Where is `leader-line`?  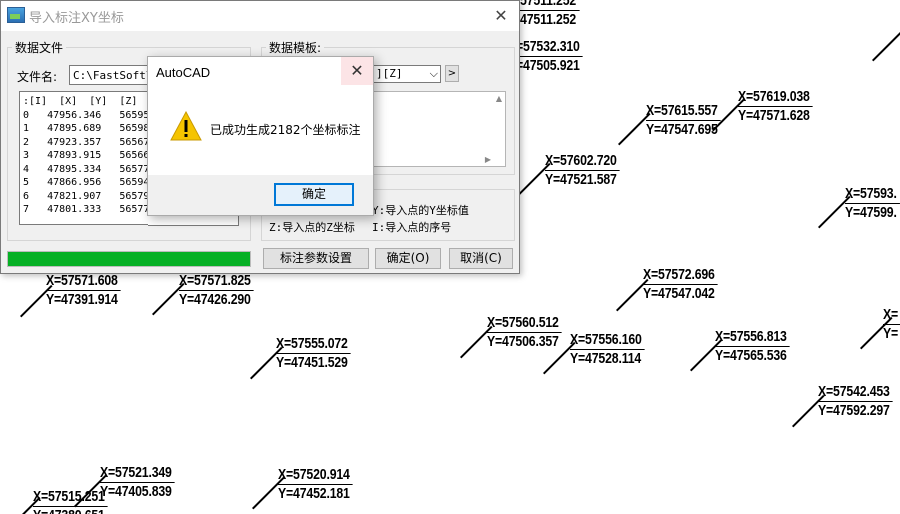
leader-line is located at coordinates (886, 46).